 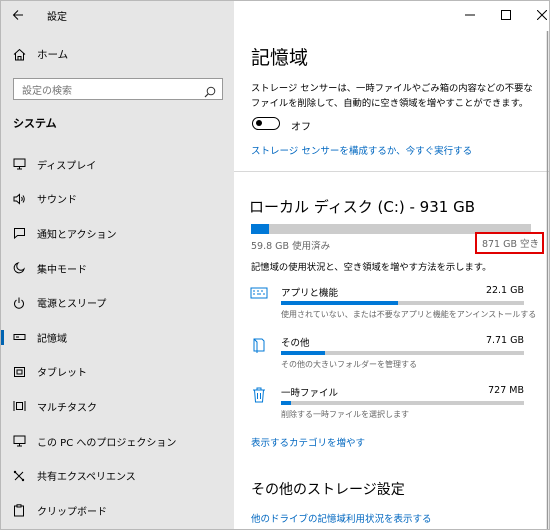 What do you see at coordinates (117, 510) in the screenshot?
I see `sidebar-item-clipboard: クリップボード` at bounding box center [117, 510].